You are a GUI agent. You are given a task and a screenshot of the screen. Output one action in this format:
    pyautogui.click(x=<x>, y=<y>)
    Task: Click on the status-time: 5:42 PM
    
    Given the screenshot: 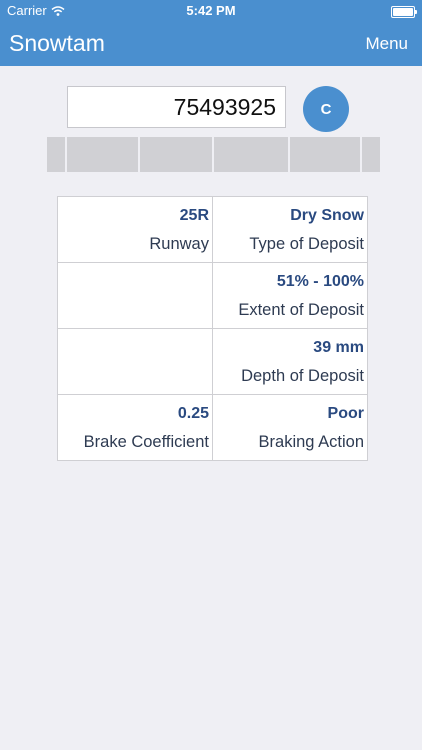 What is the action you would take?
    pyautogui.click(x=211, y=10)
    